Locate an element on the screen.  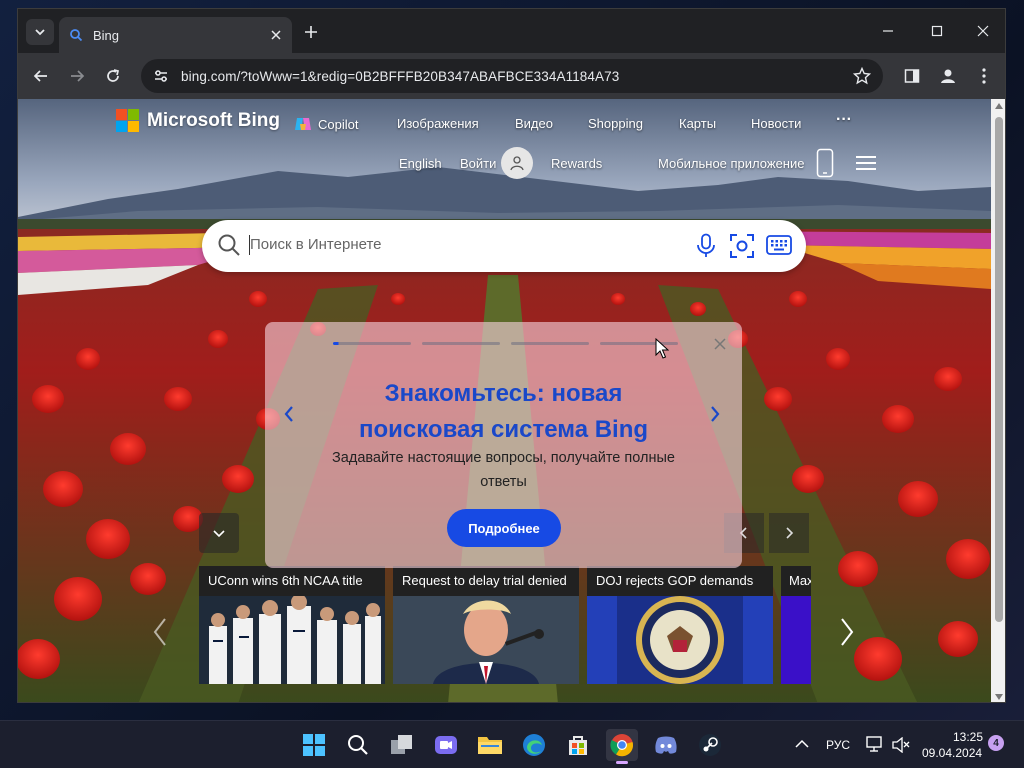
minimize-button is located at coordinates (888, 31).